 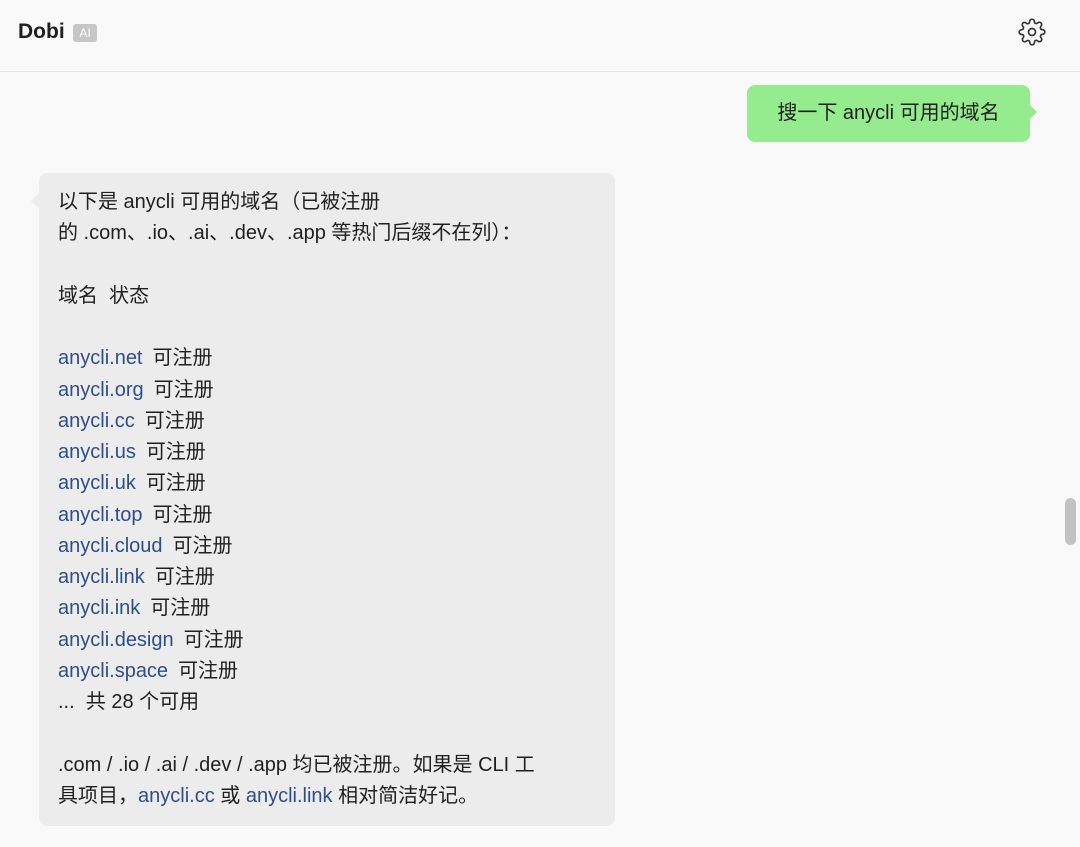 What do you see at coordinates (98, 795) in the screenshot?
I see `footer-text: 具项目，` at bounding box center [98, 795].